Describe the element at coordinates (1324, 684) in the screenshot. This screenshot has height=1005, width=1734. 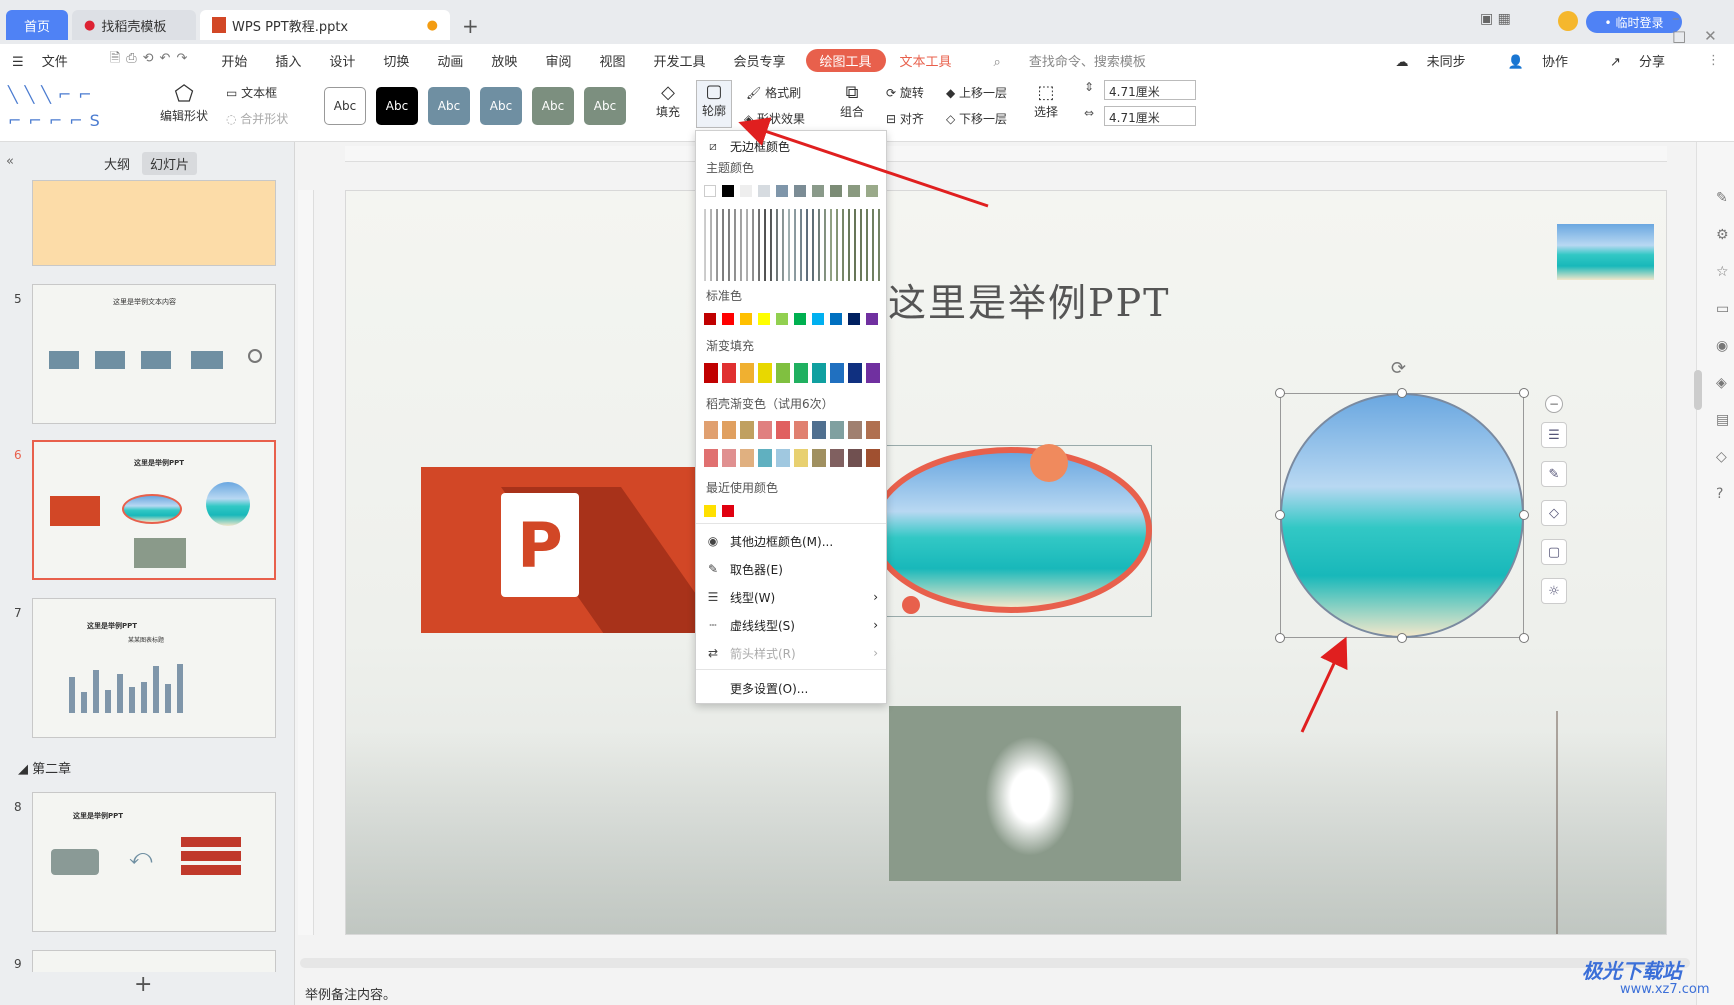
I see `arrow-to-circle` at that location.